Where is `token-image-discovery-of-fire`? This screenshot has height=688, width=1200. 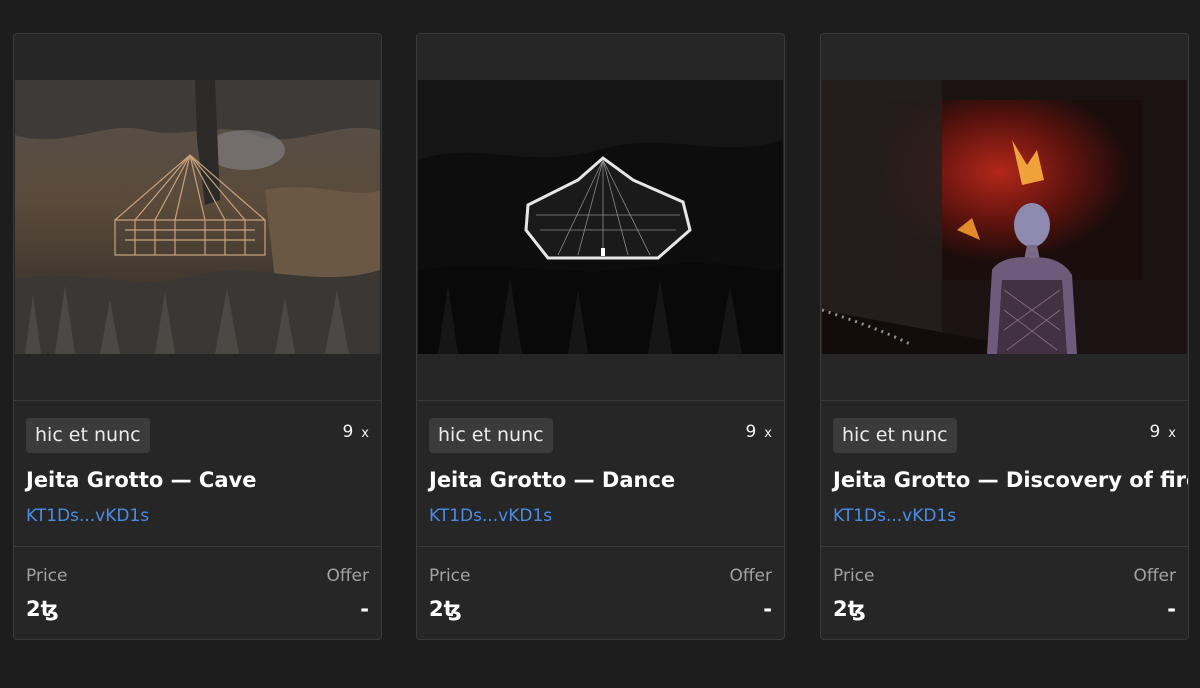 token-image-discovery-of-fire is located at coordinates (1004, 217).